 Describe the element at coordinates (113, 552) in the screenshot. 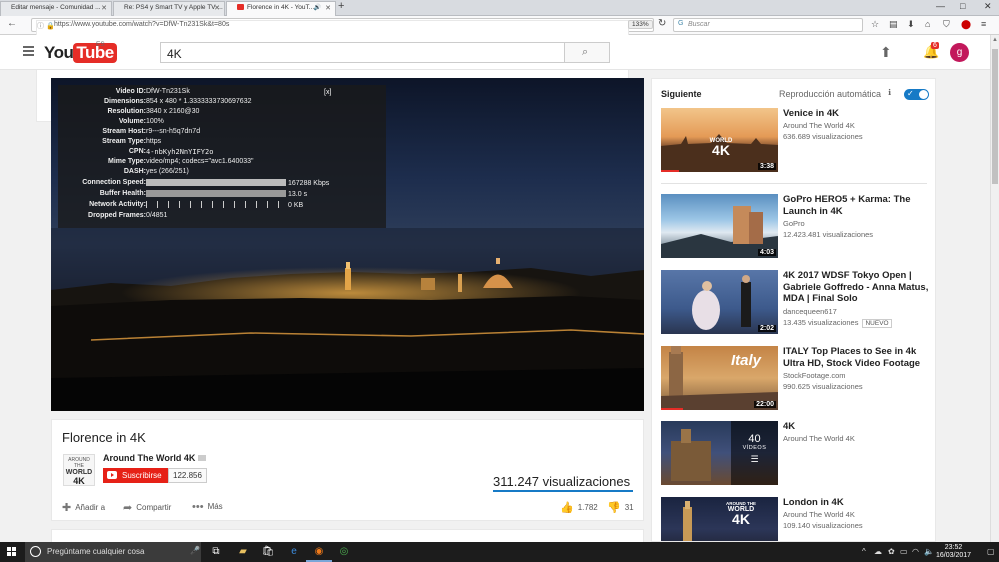

I see `cortana-search-box: Pregúntame cualquier cosa 🎤` at that location.